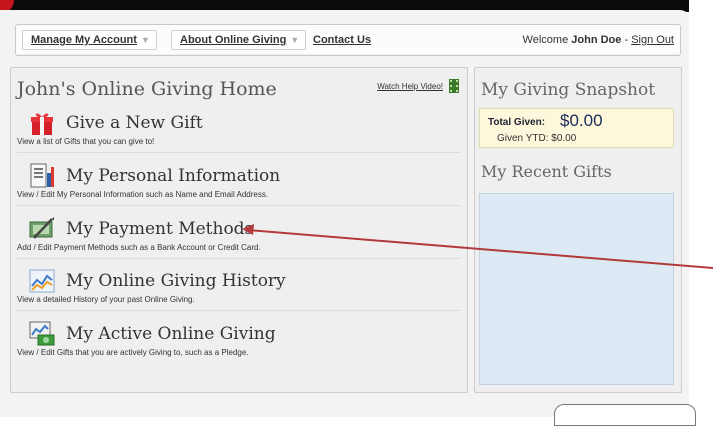 This screenshot has width=713, height=426. I want to click on active-giving-icon, so click(42, 333).